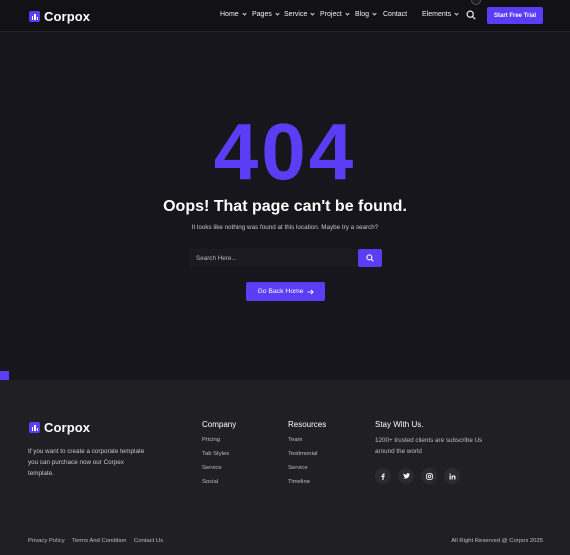 This screenshot has width=570, height=555. Describe the element at coordinates (395, 14) in the screenshot. I see `nav-item-contact: Contact` at that location.